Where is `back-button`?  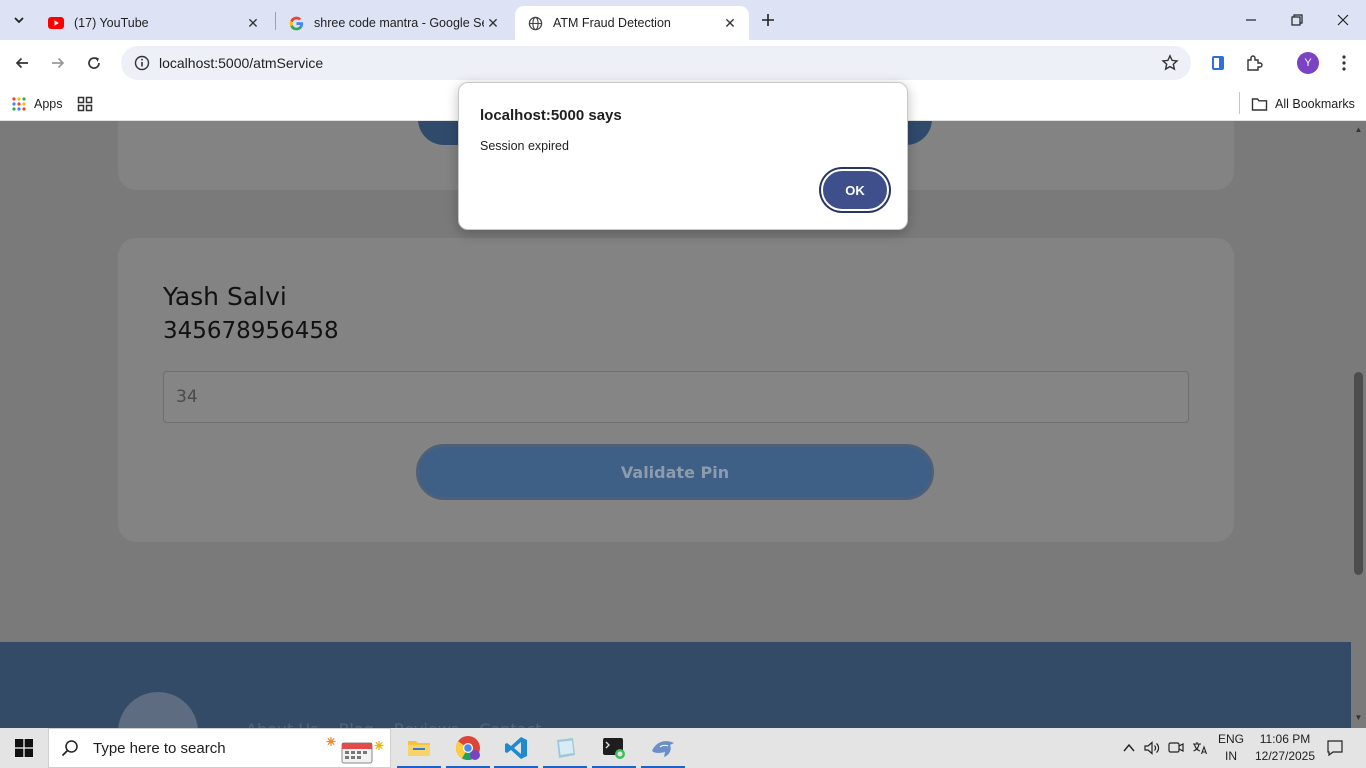 back-button is located at coordinates (22, 63).